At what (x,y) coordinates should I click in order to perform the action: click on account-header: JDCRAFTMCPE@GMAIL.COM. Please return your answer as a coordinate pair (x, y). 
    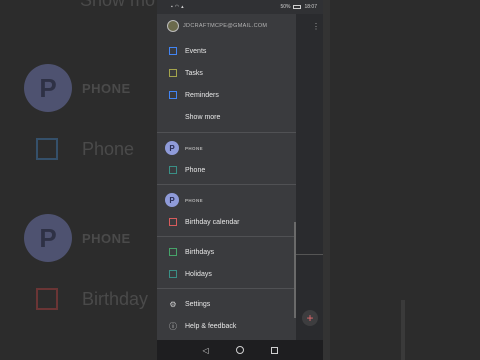
    Looking at the image, I should click on (217, 26).